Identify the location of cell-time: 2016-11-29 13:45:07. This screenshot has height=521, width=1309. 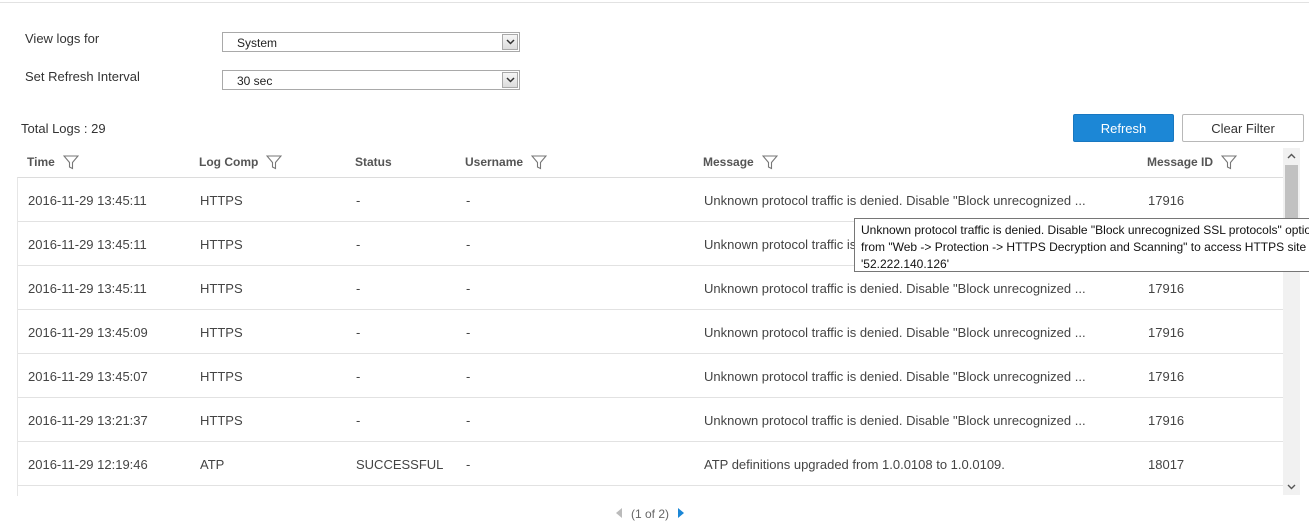
(88, 376).